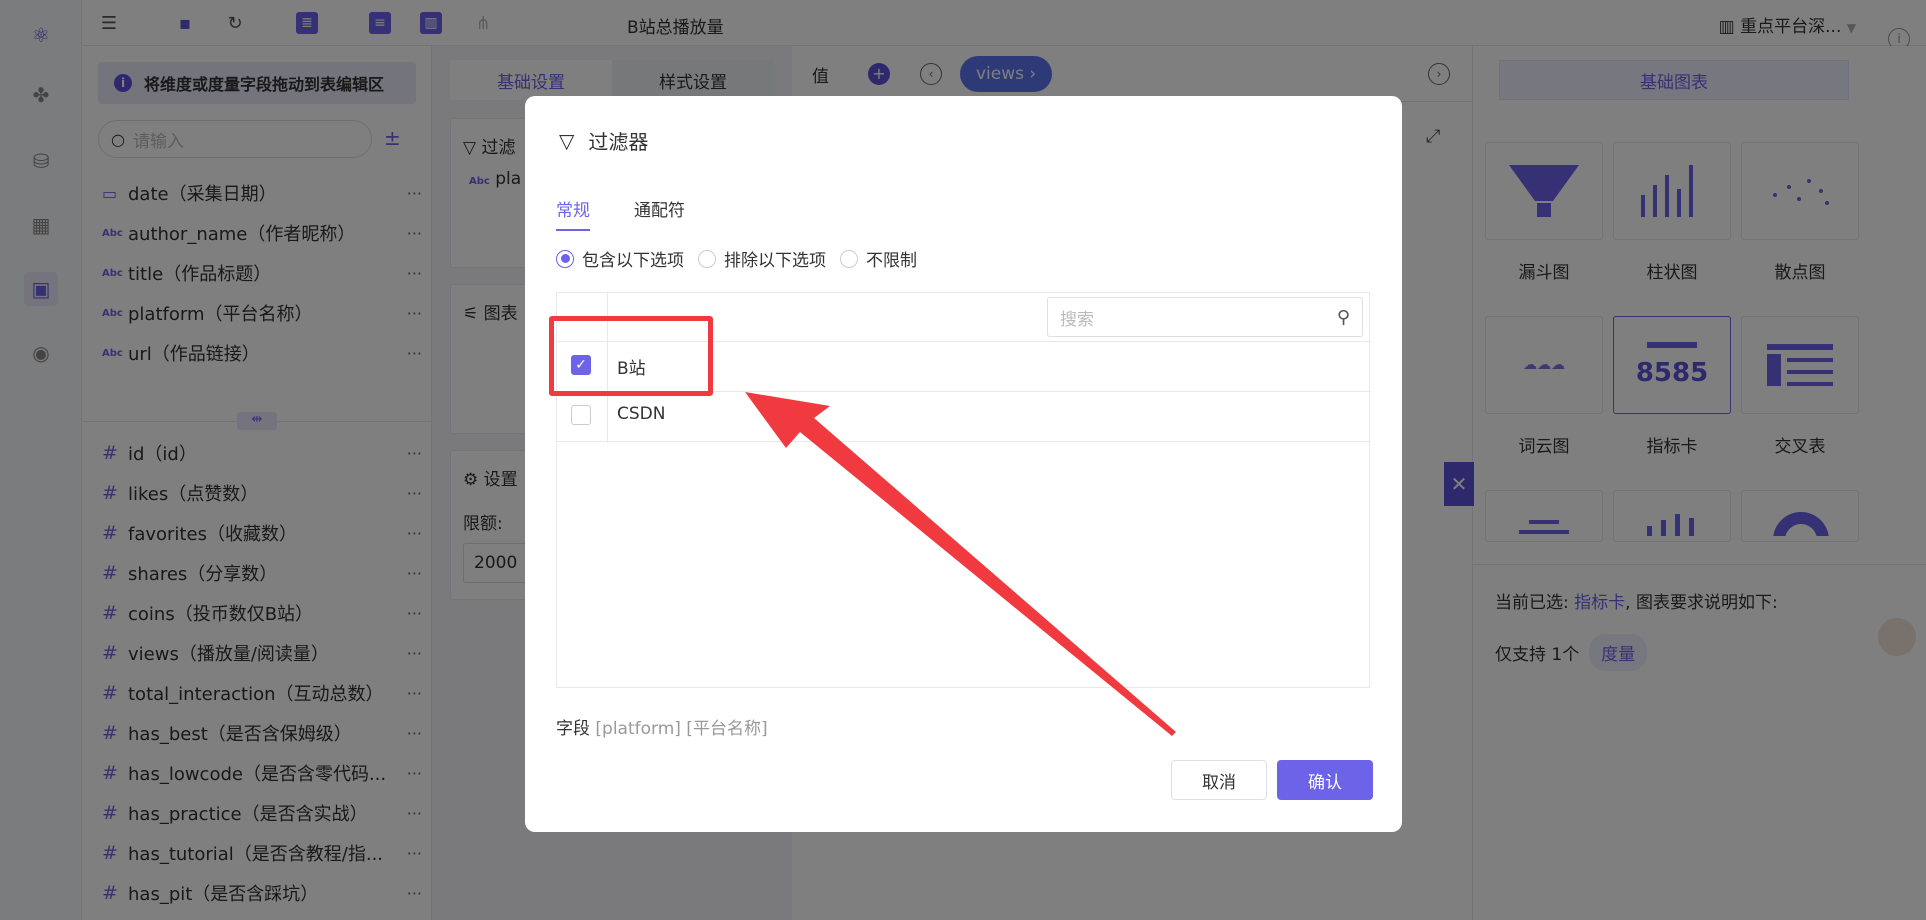 This screenshot has width=1926, height=920. Describe the element at coordinates (960, 564) in the screenshot. I see `annotation-arrow` at that location.